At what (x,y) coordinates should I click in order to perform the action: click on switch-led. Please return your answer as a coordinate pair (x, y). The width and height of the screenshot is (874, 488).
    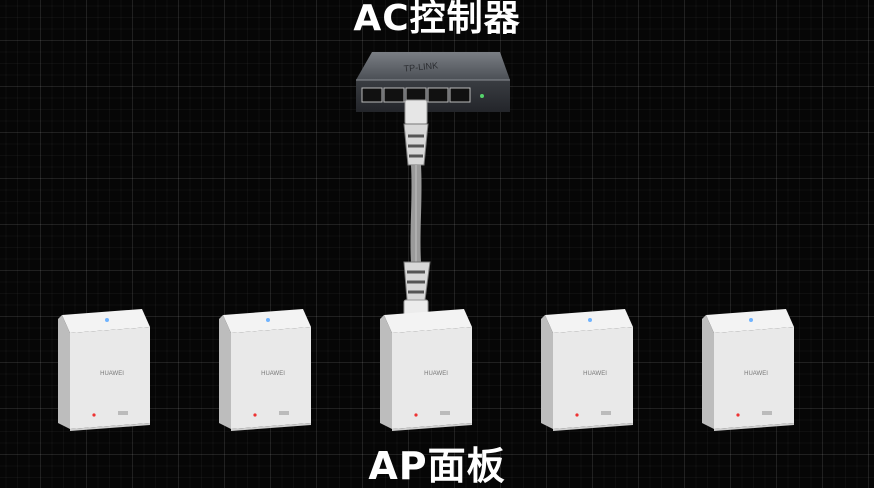
    Looking at the image, I should click on (482, 96).